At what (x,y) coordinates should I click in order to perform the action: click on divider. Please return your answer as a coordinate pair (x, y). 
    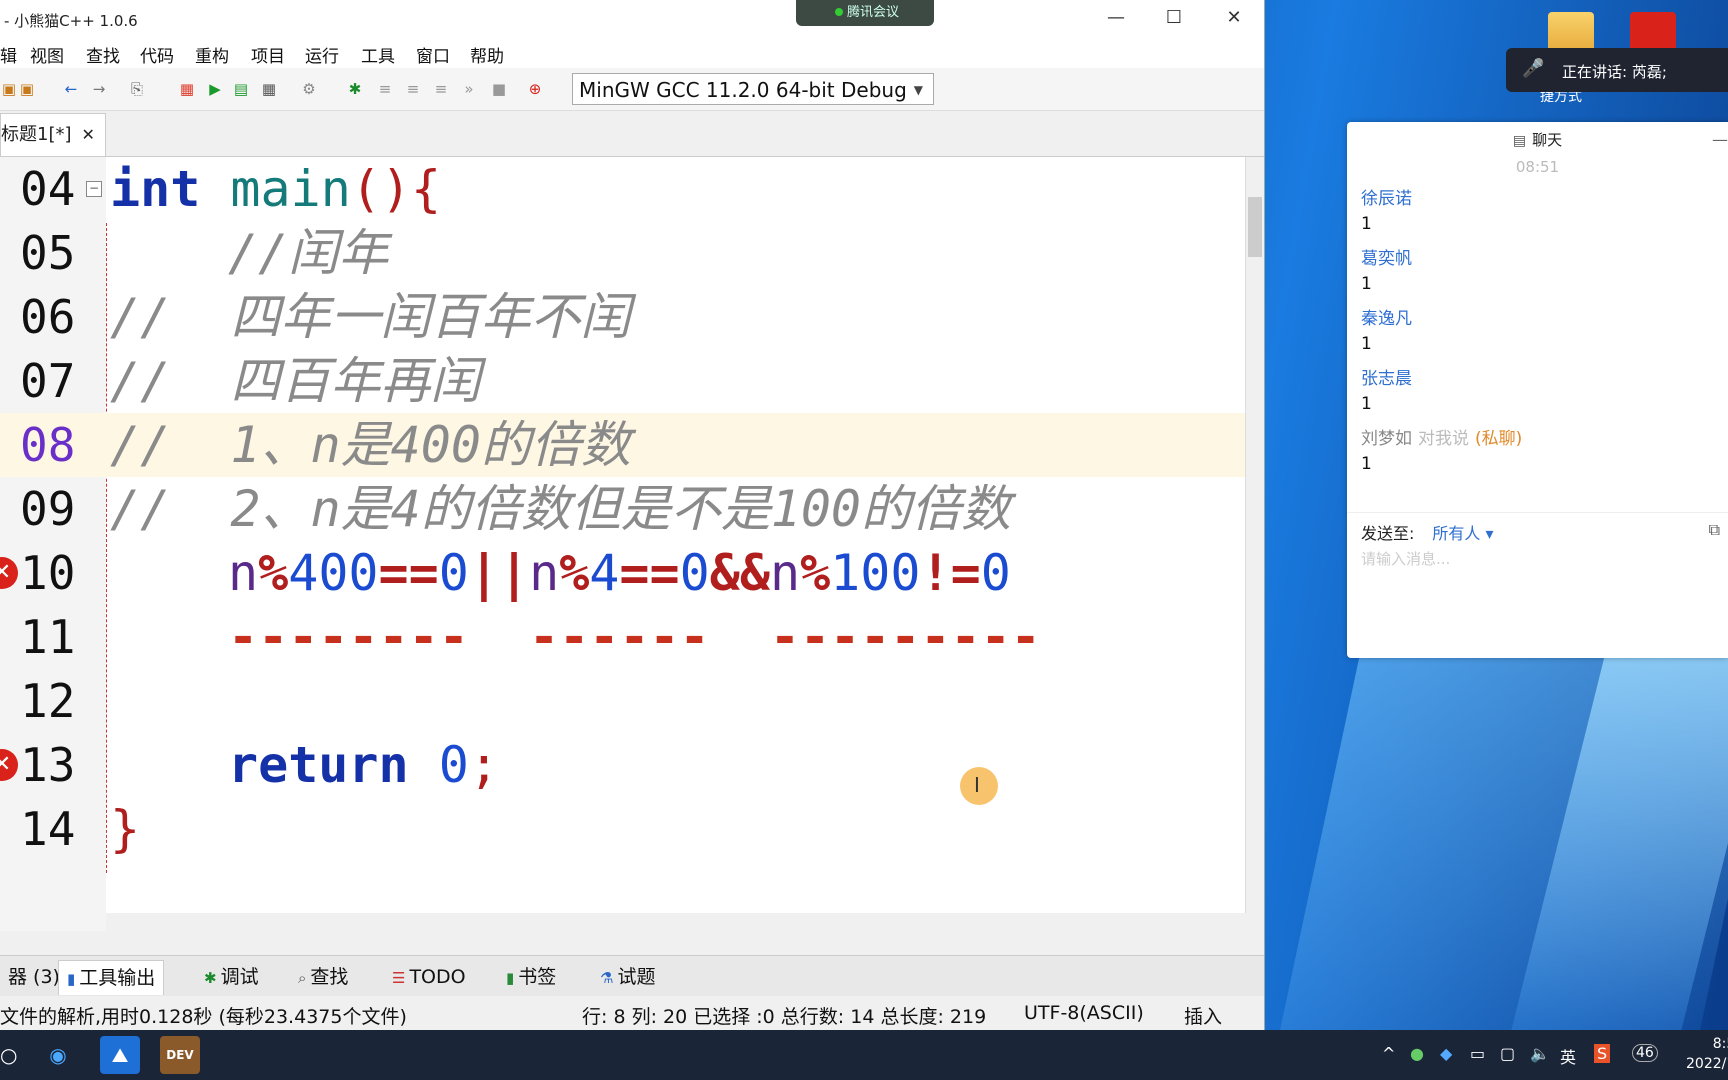
    Looking at the image, I should click on (1537, 512).